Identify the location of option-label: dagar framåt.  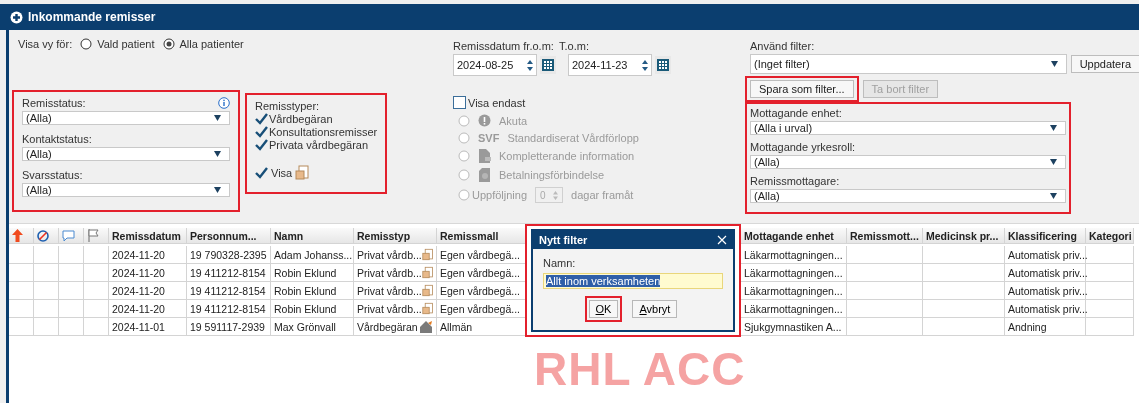
(602, 195).